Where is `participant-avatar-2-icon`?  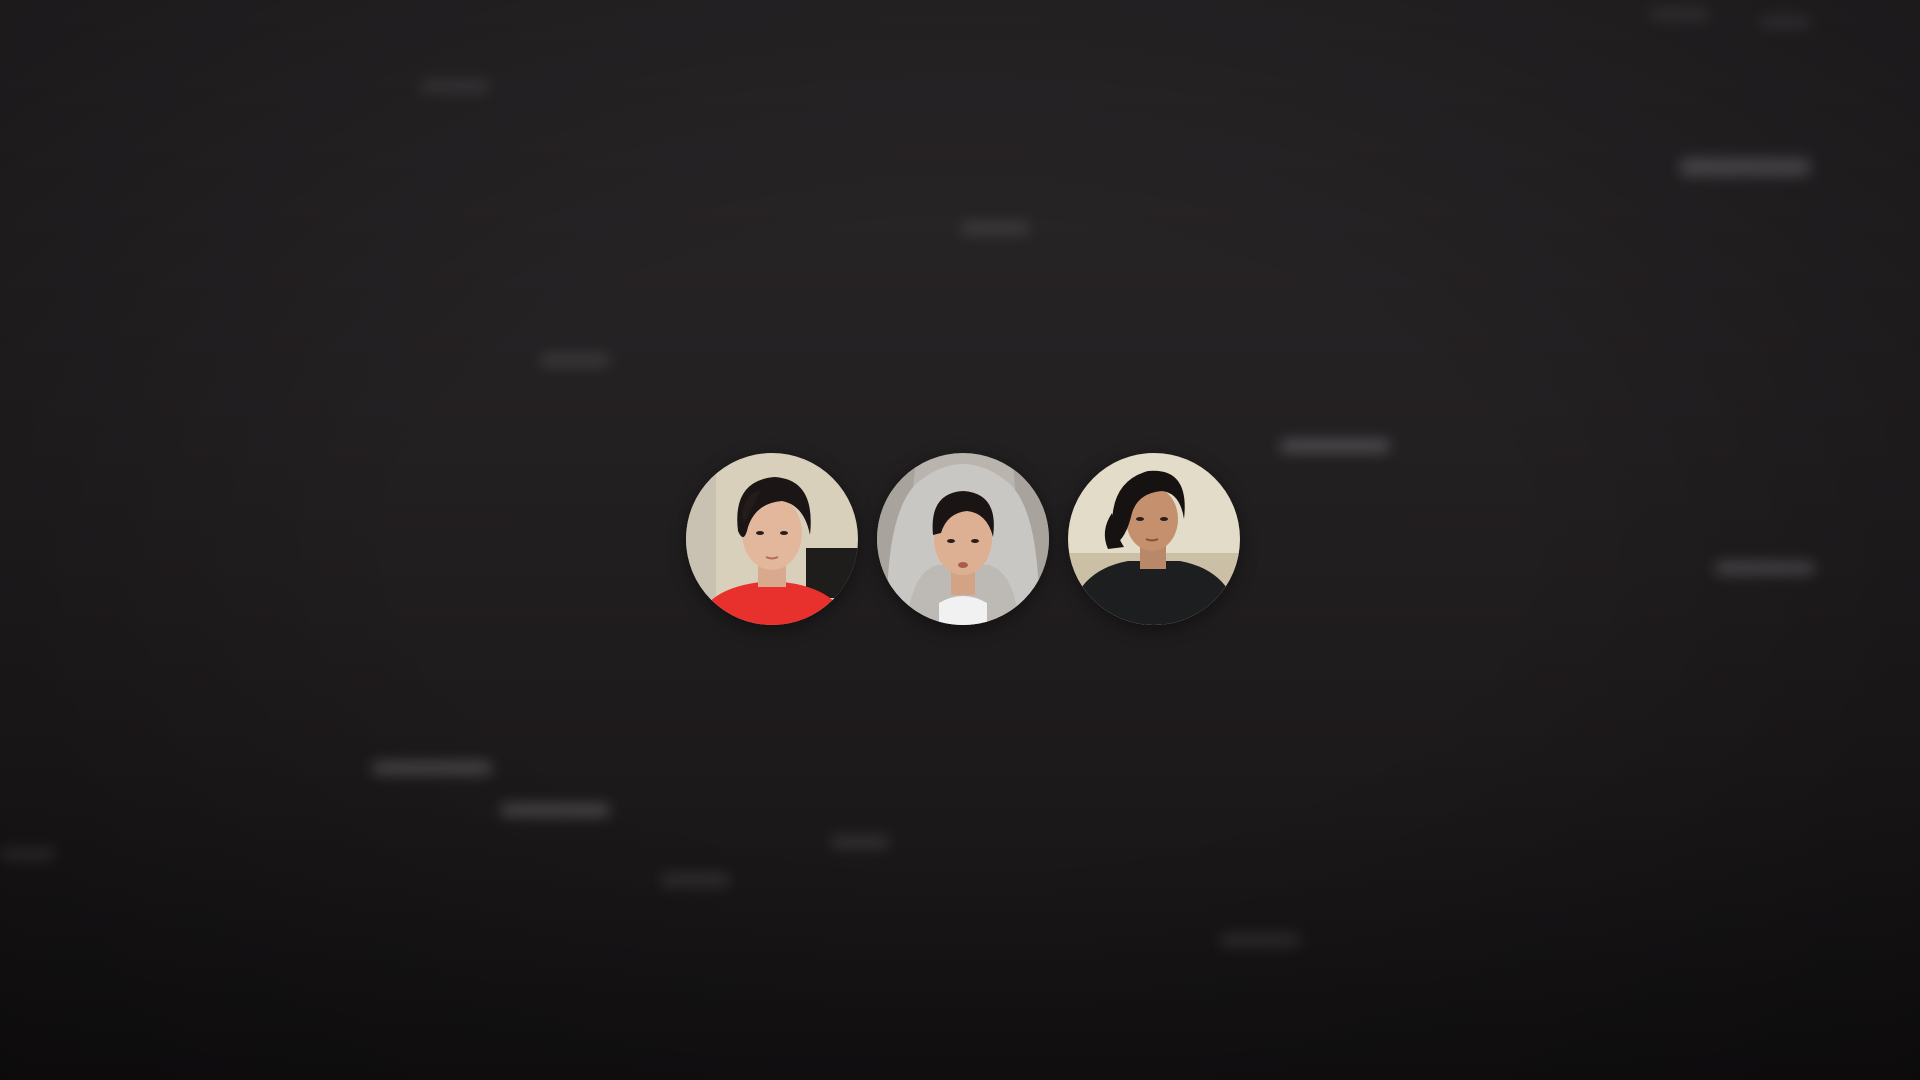
participant-avatar-2-icon is located at coordinates (963, 539).